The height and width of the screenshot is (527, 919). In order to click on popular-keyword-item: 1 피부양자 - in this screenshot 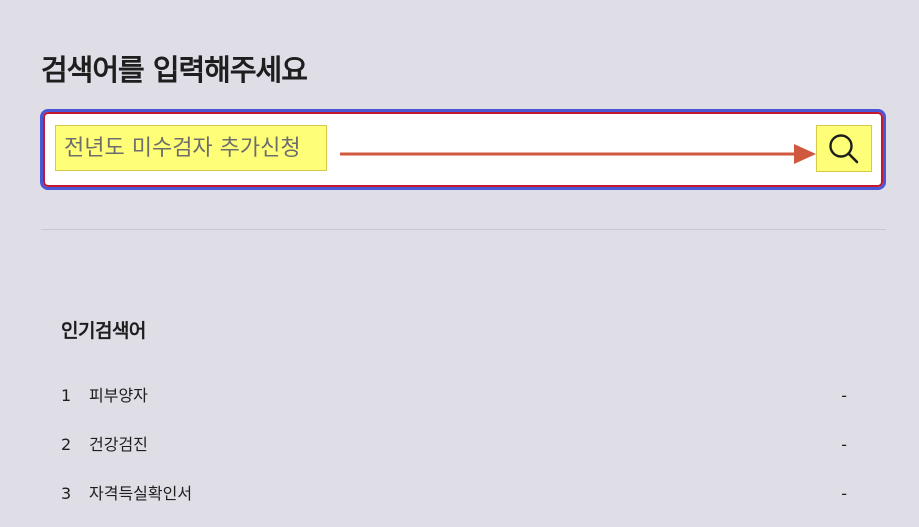, I will do `click(454, 404)`.